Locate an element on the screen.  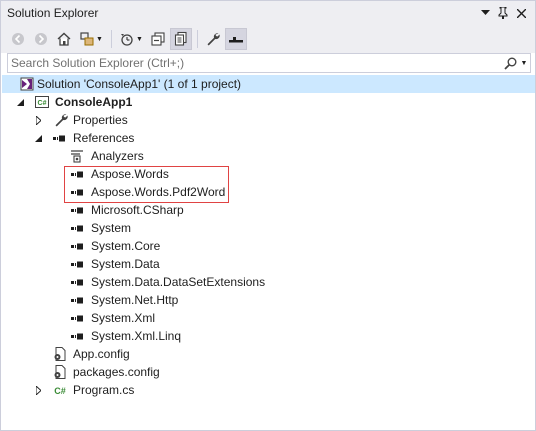
tree-item-reference: Aspose.Words.Pdf2Word is located at coordinates (268, 192).